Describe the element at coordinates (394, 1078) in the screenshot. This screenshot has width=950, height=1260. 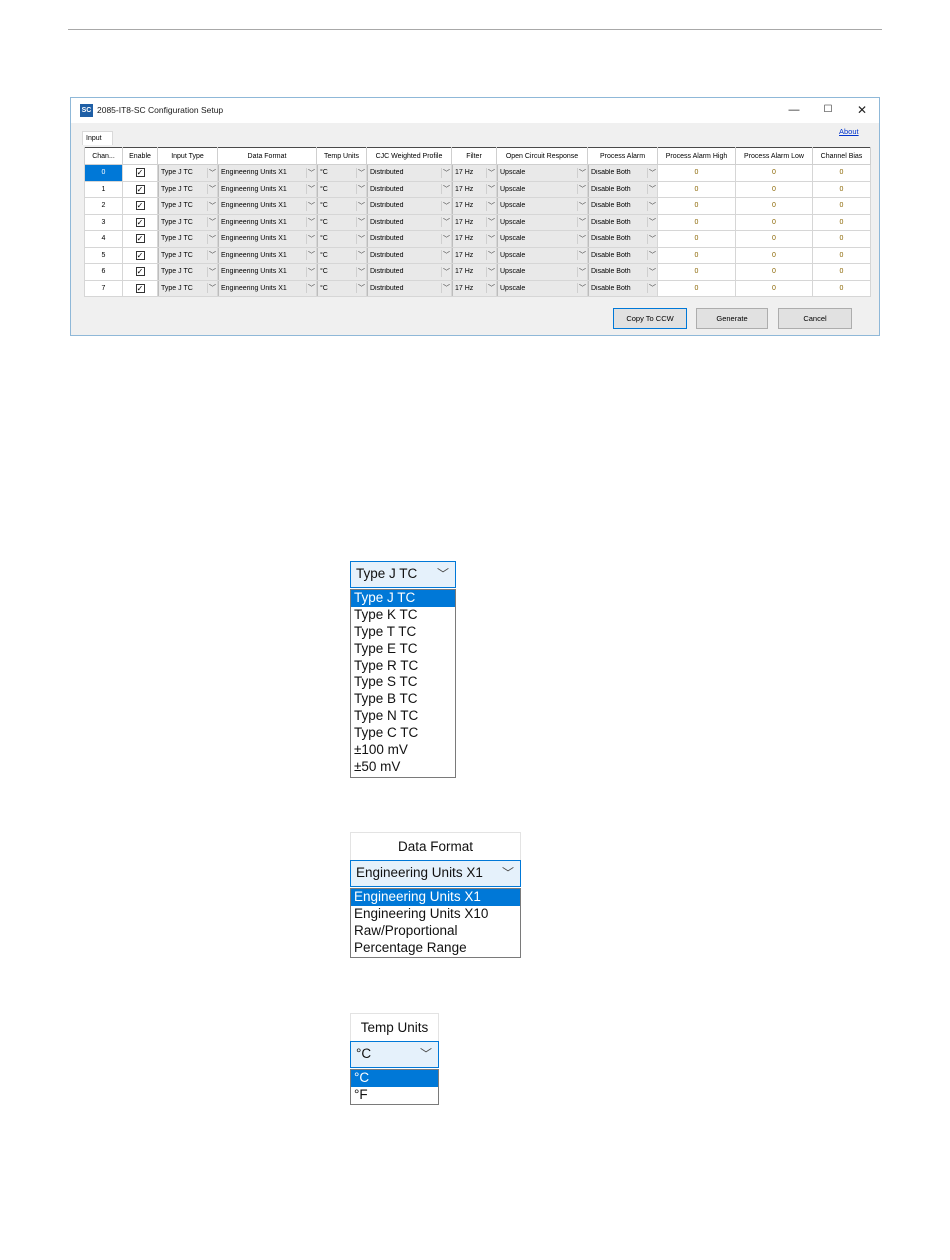
I see `temp-units-option: °C` at that location.